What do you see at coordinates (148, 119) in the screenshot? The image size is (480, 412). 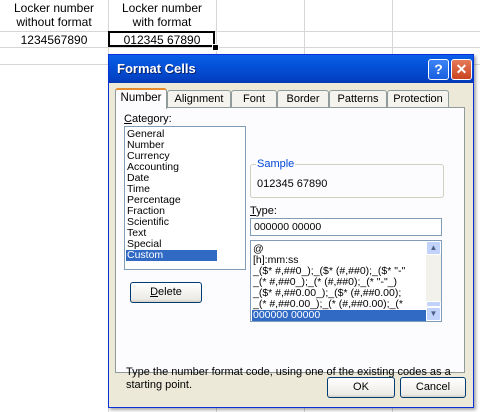 I see `category-label: Category:` at bounding box center [148, 119].